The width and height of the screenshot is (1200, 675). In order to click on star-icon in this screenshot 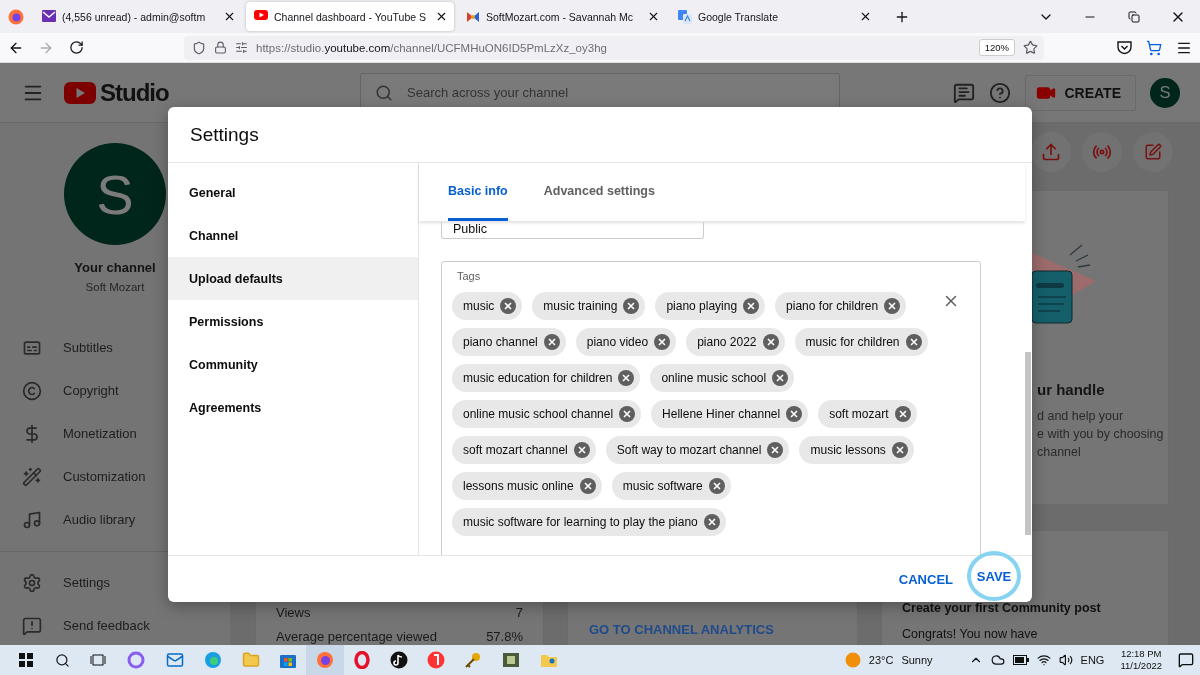, I will do `click(1030, 47)`.